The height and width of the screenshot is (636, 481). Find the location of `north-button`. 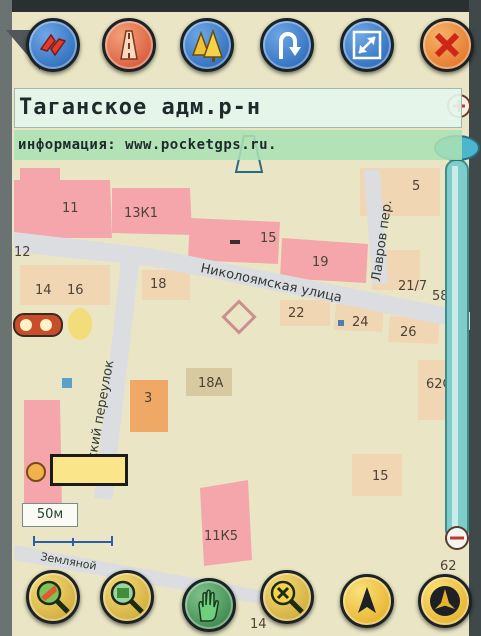

north-button is located at coordinates (367, 601).